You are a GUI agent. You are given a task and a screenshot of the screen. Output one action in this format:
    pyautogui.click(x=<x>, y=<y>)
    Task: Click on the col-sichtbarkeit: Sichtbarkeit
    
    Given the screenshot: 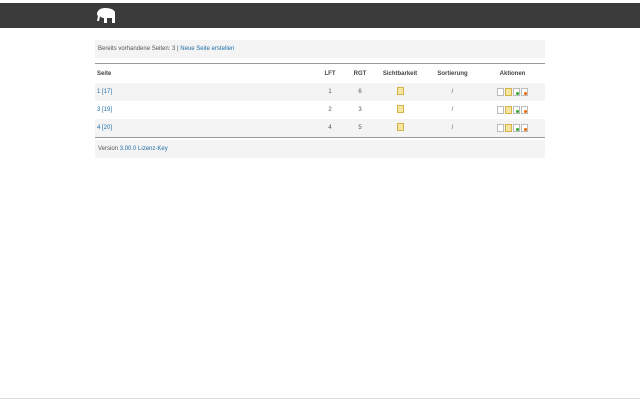 What is the action you would take?
    pyautogui.click(x=400, y=73)
    